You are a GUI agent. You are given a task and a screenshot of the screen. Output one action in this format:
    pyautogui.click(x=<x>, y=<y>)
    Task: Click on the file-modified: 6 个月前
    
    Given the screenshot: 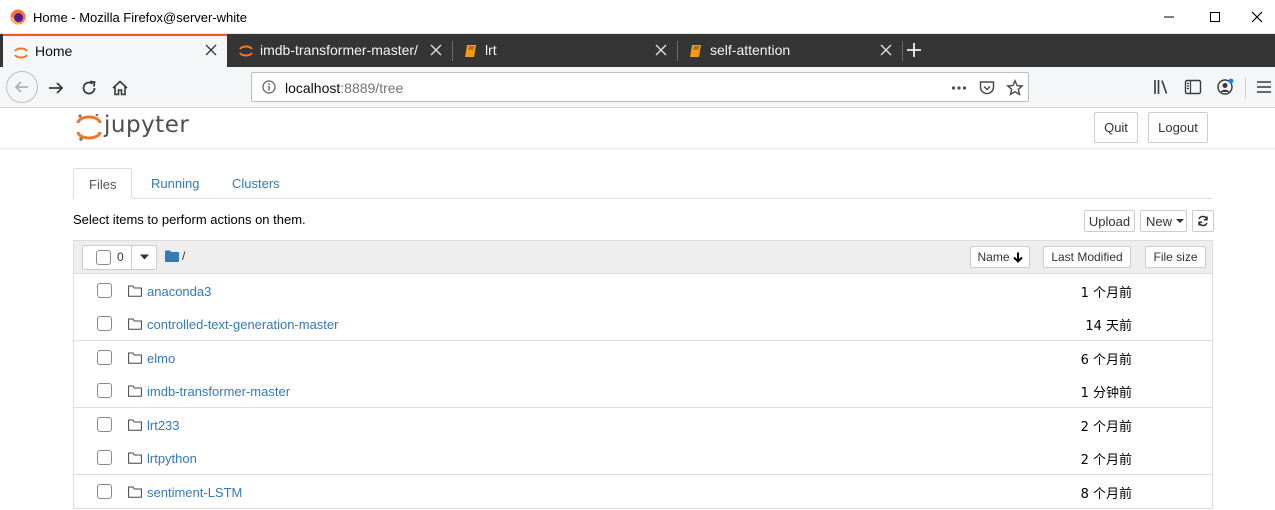 What is the action you would take?
    pyautogui.click(x=1106, y=360)
    